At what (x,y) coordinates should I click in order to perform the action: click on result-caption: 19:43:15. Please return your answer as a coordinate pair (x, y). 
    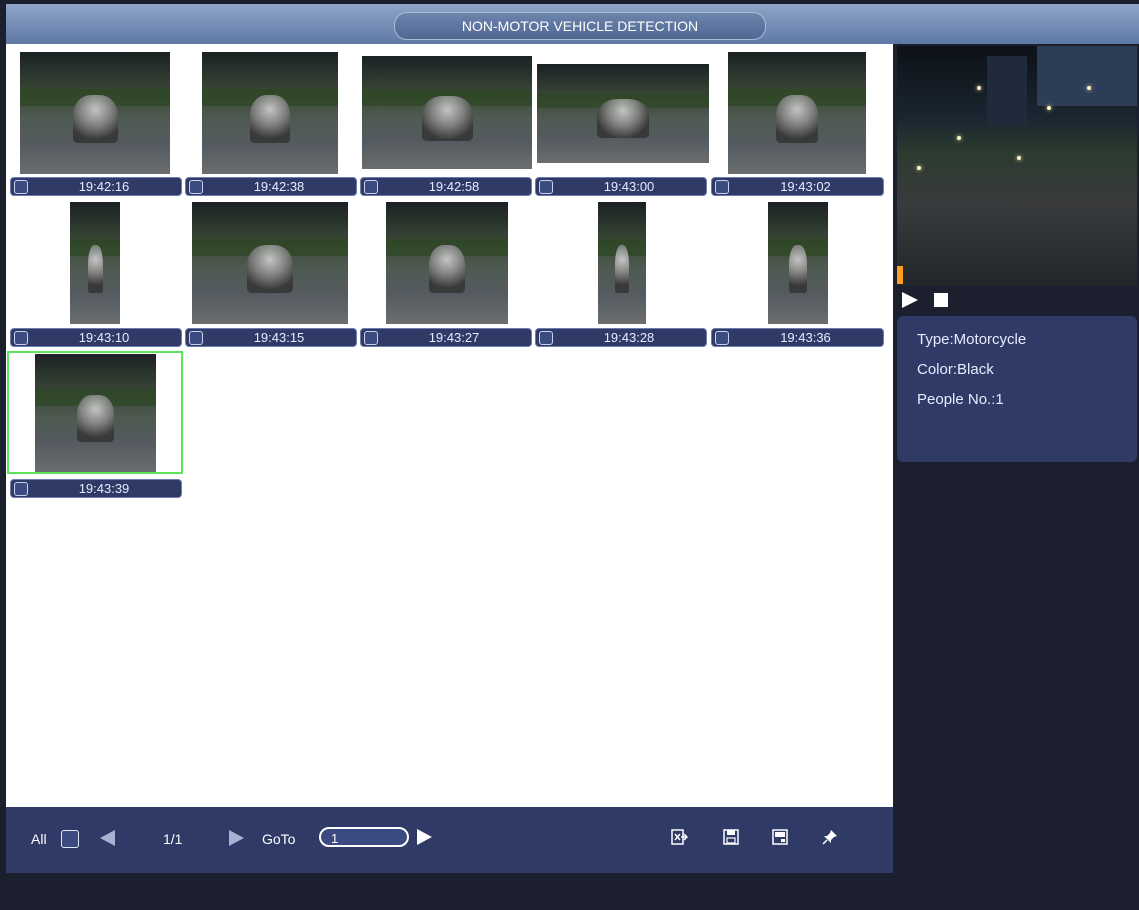
    Looking at the image, I should click on (271, 337).